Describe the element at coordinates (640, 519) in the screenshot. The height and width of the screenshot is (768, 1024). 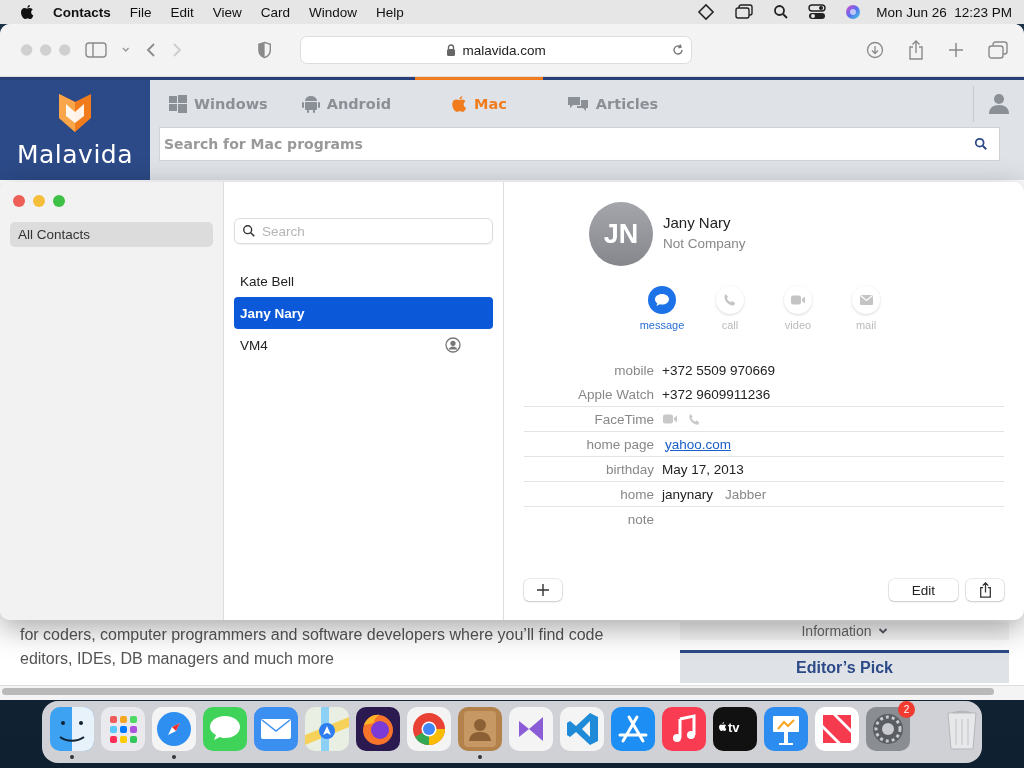
I see `field-label: note` at that location.